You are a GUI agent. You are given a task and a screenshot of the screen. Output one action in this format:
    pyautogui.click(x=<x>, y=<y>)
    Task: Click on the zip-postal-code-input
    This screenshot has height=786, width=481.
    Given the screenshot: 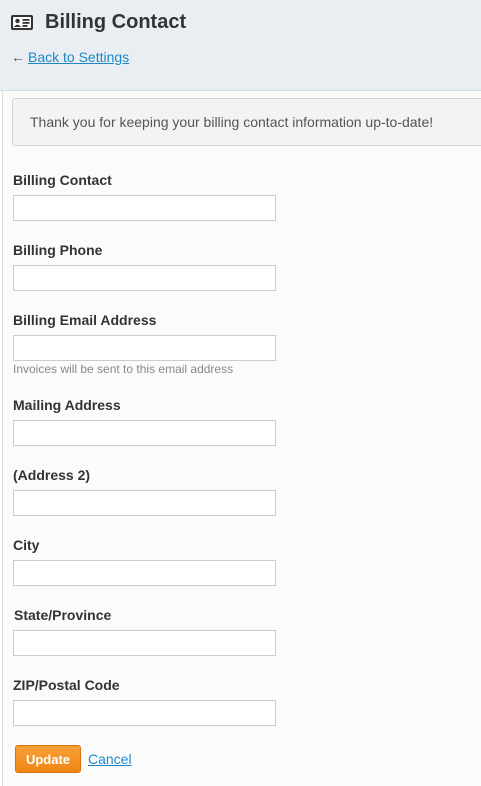 What is the action you would take?
    pyautogui.click(x=144, y=713)
    